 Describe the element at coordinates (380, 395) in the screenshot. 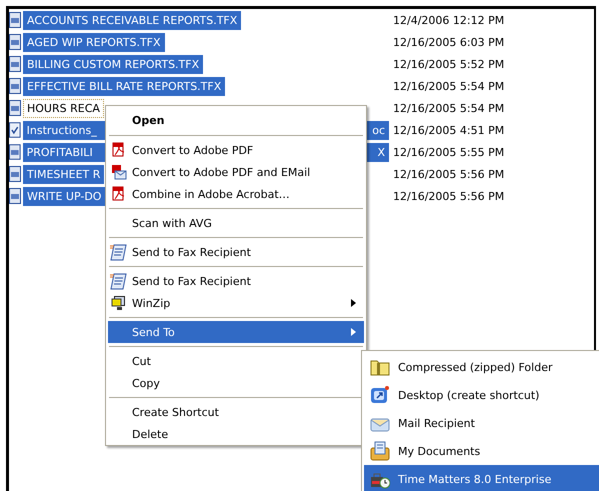

I see `desktop-shortcut-icon` at that location.